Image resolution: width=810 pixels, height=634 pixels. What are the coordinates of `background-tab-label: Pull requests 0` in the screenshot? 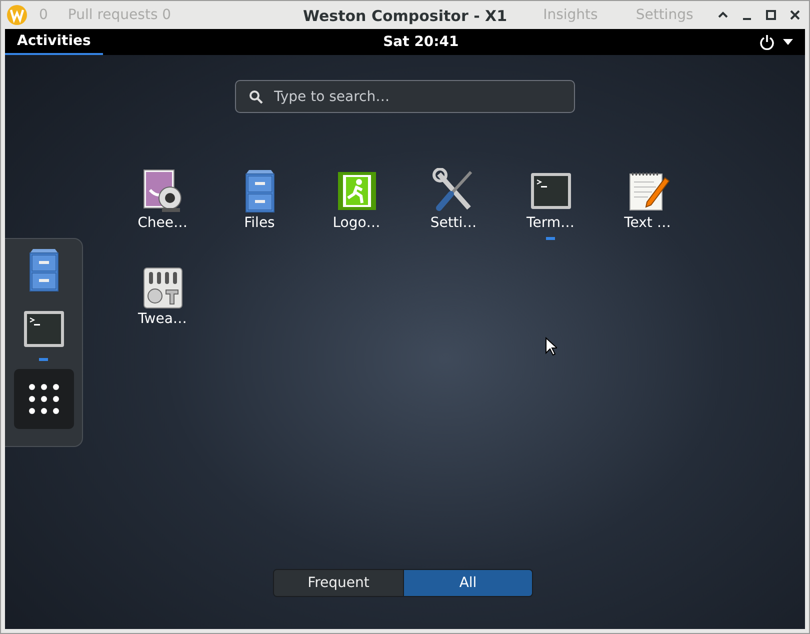 It's located at (120, 15).